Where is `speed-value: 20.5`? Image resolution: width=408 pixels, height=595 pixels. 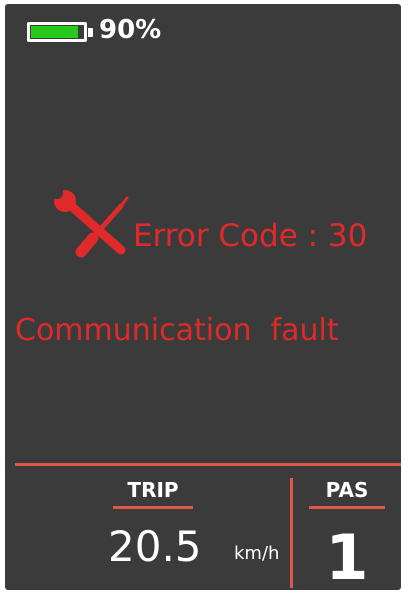 speed-value: 20.5 is located at coordinates (155, 546).